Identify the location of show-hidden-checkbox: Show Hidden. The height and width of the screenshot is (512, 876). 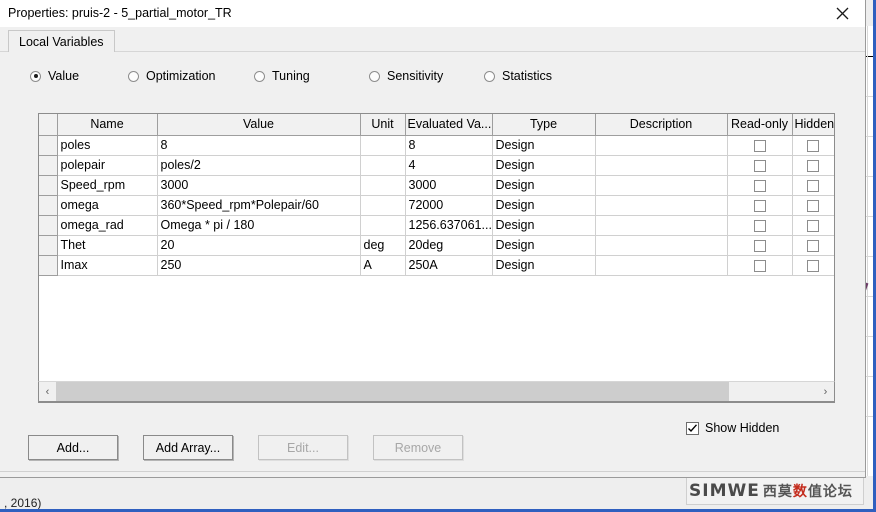
(732, 428).